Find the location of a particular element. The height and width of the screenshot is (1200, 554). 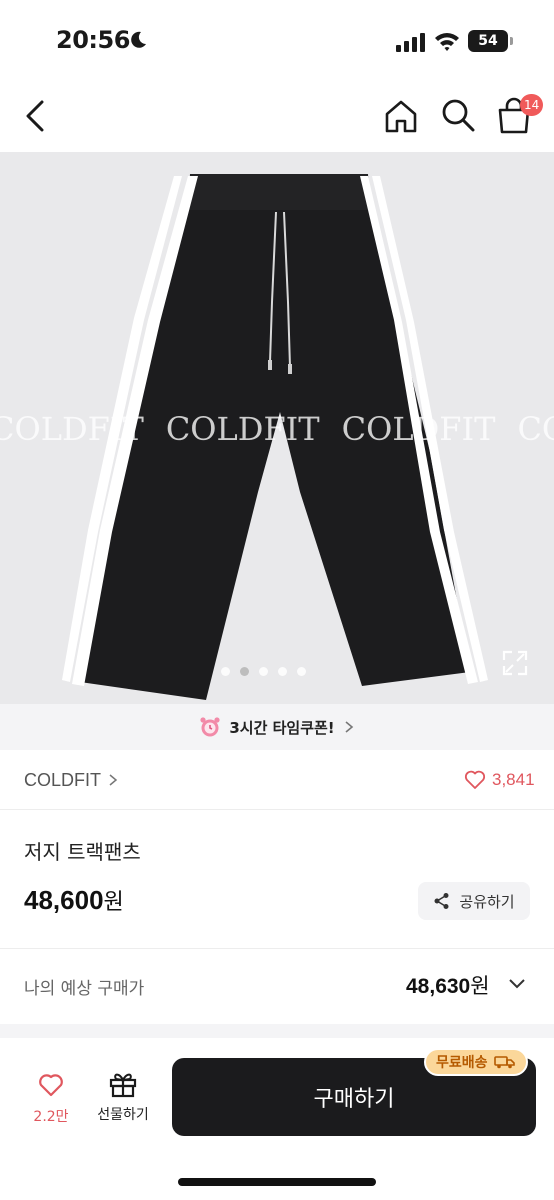

expected-price-value: 48,630원 is located at coordinates (448, 985).